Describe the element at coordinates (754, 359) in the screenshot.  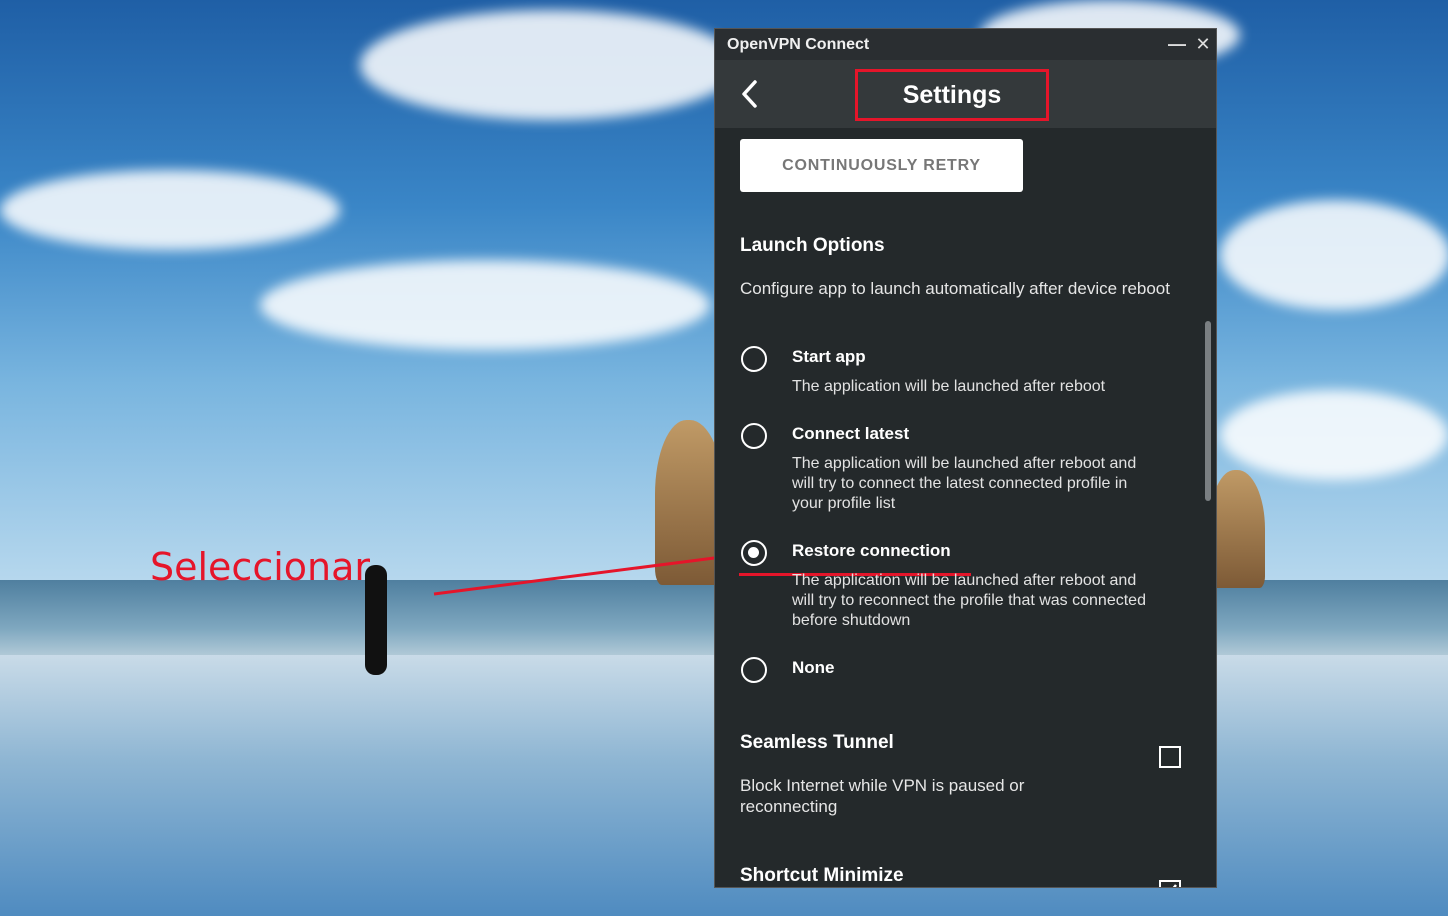
I see `radio-start-app` at that location.